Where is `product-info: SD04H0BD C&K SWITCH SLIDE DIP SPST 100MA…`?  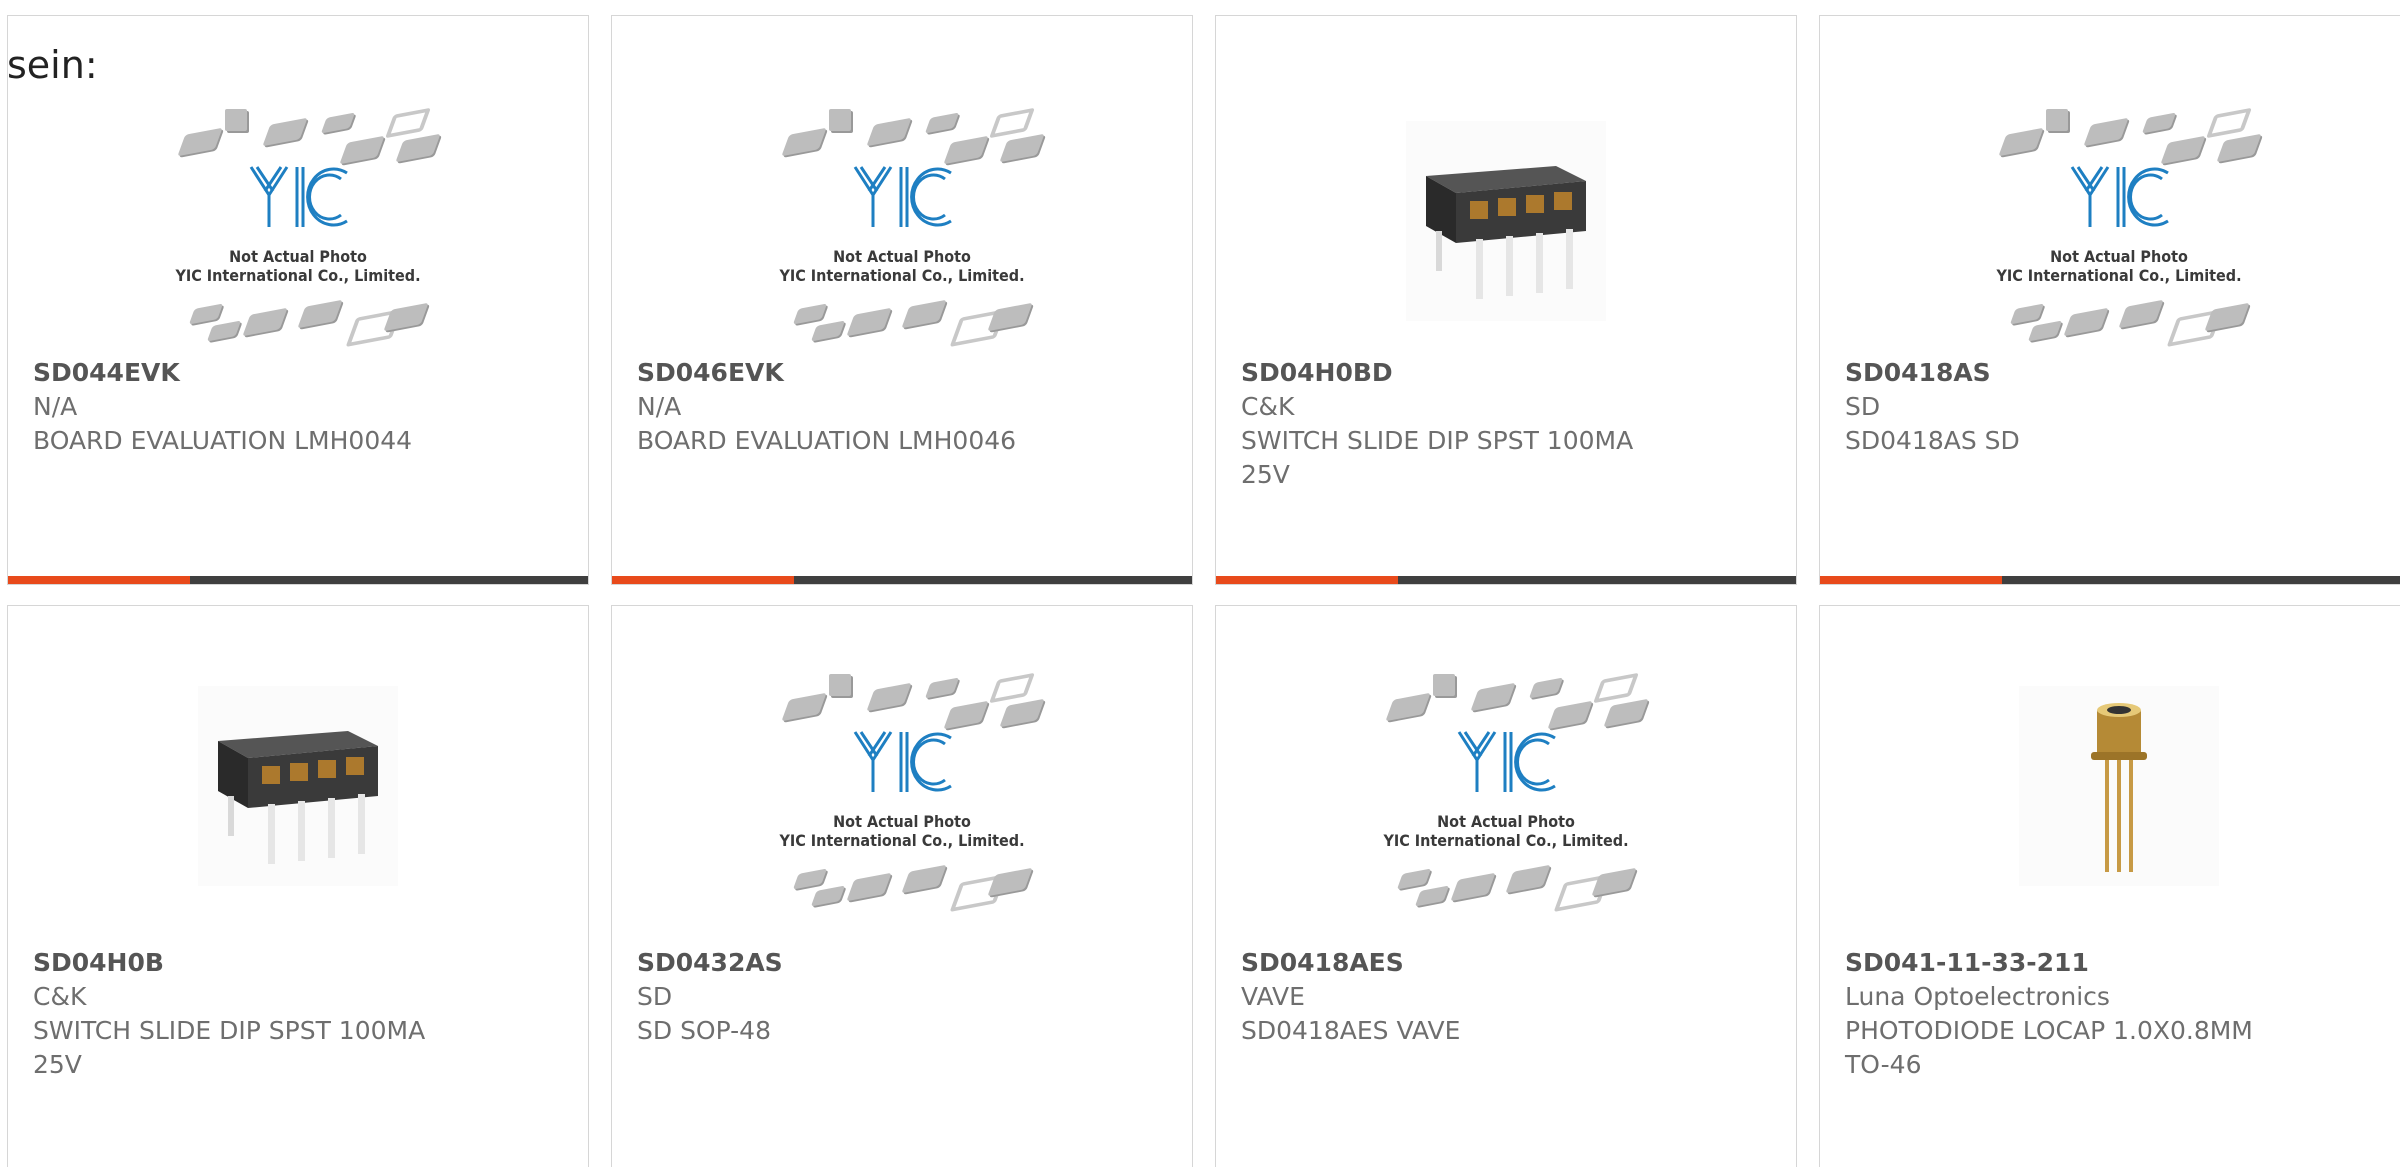 product-info: SD04H0BD C&K SWITCH SLIDE DIP SPST 100MA… is located at coordinates (1506, 424).